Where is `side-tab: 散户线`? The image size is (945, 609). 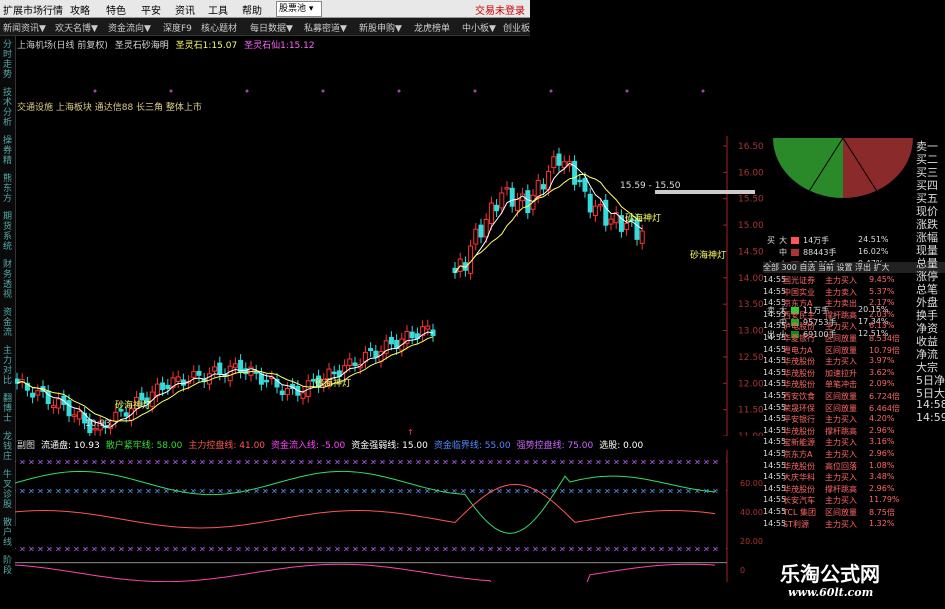 side-tab: 散户线 is located at coordinates (7, 533).